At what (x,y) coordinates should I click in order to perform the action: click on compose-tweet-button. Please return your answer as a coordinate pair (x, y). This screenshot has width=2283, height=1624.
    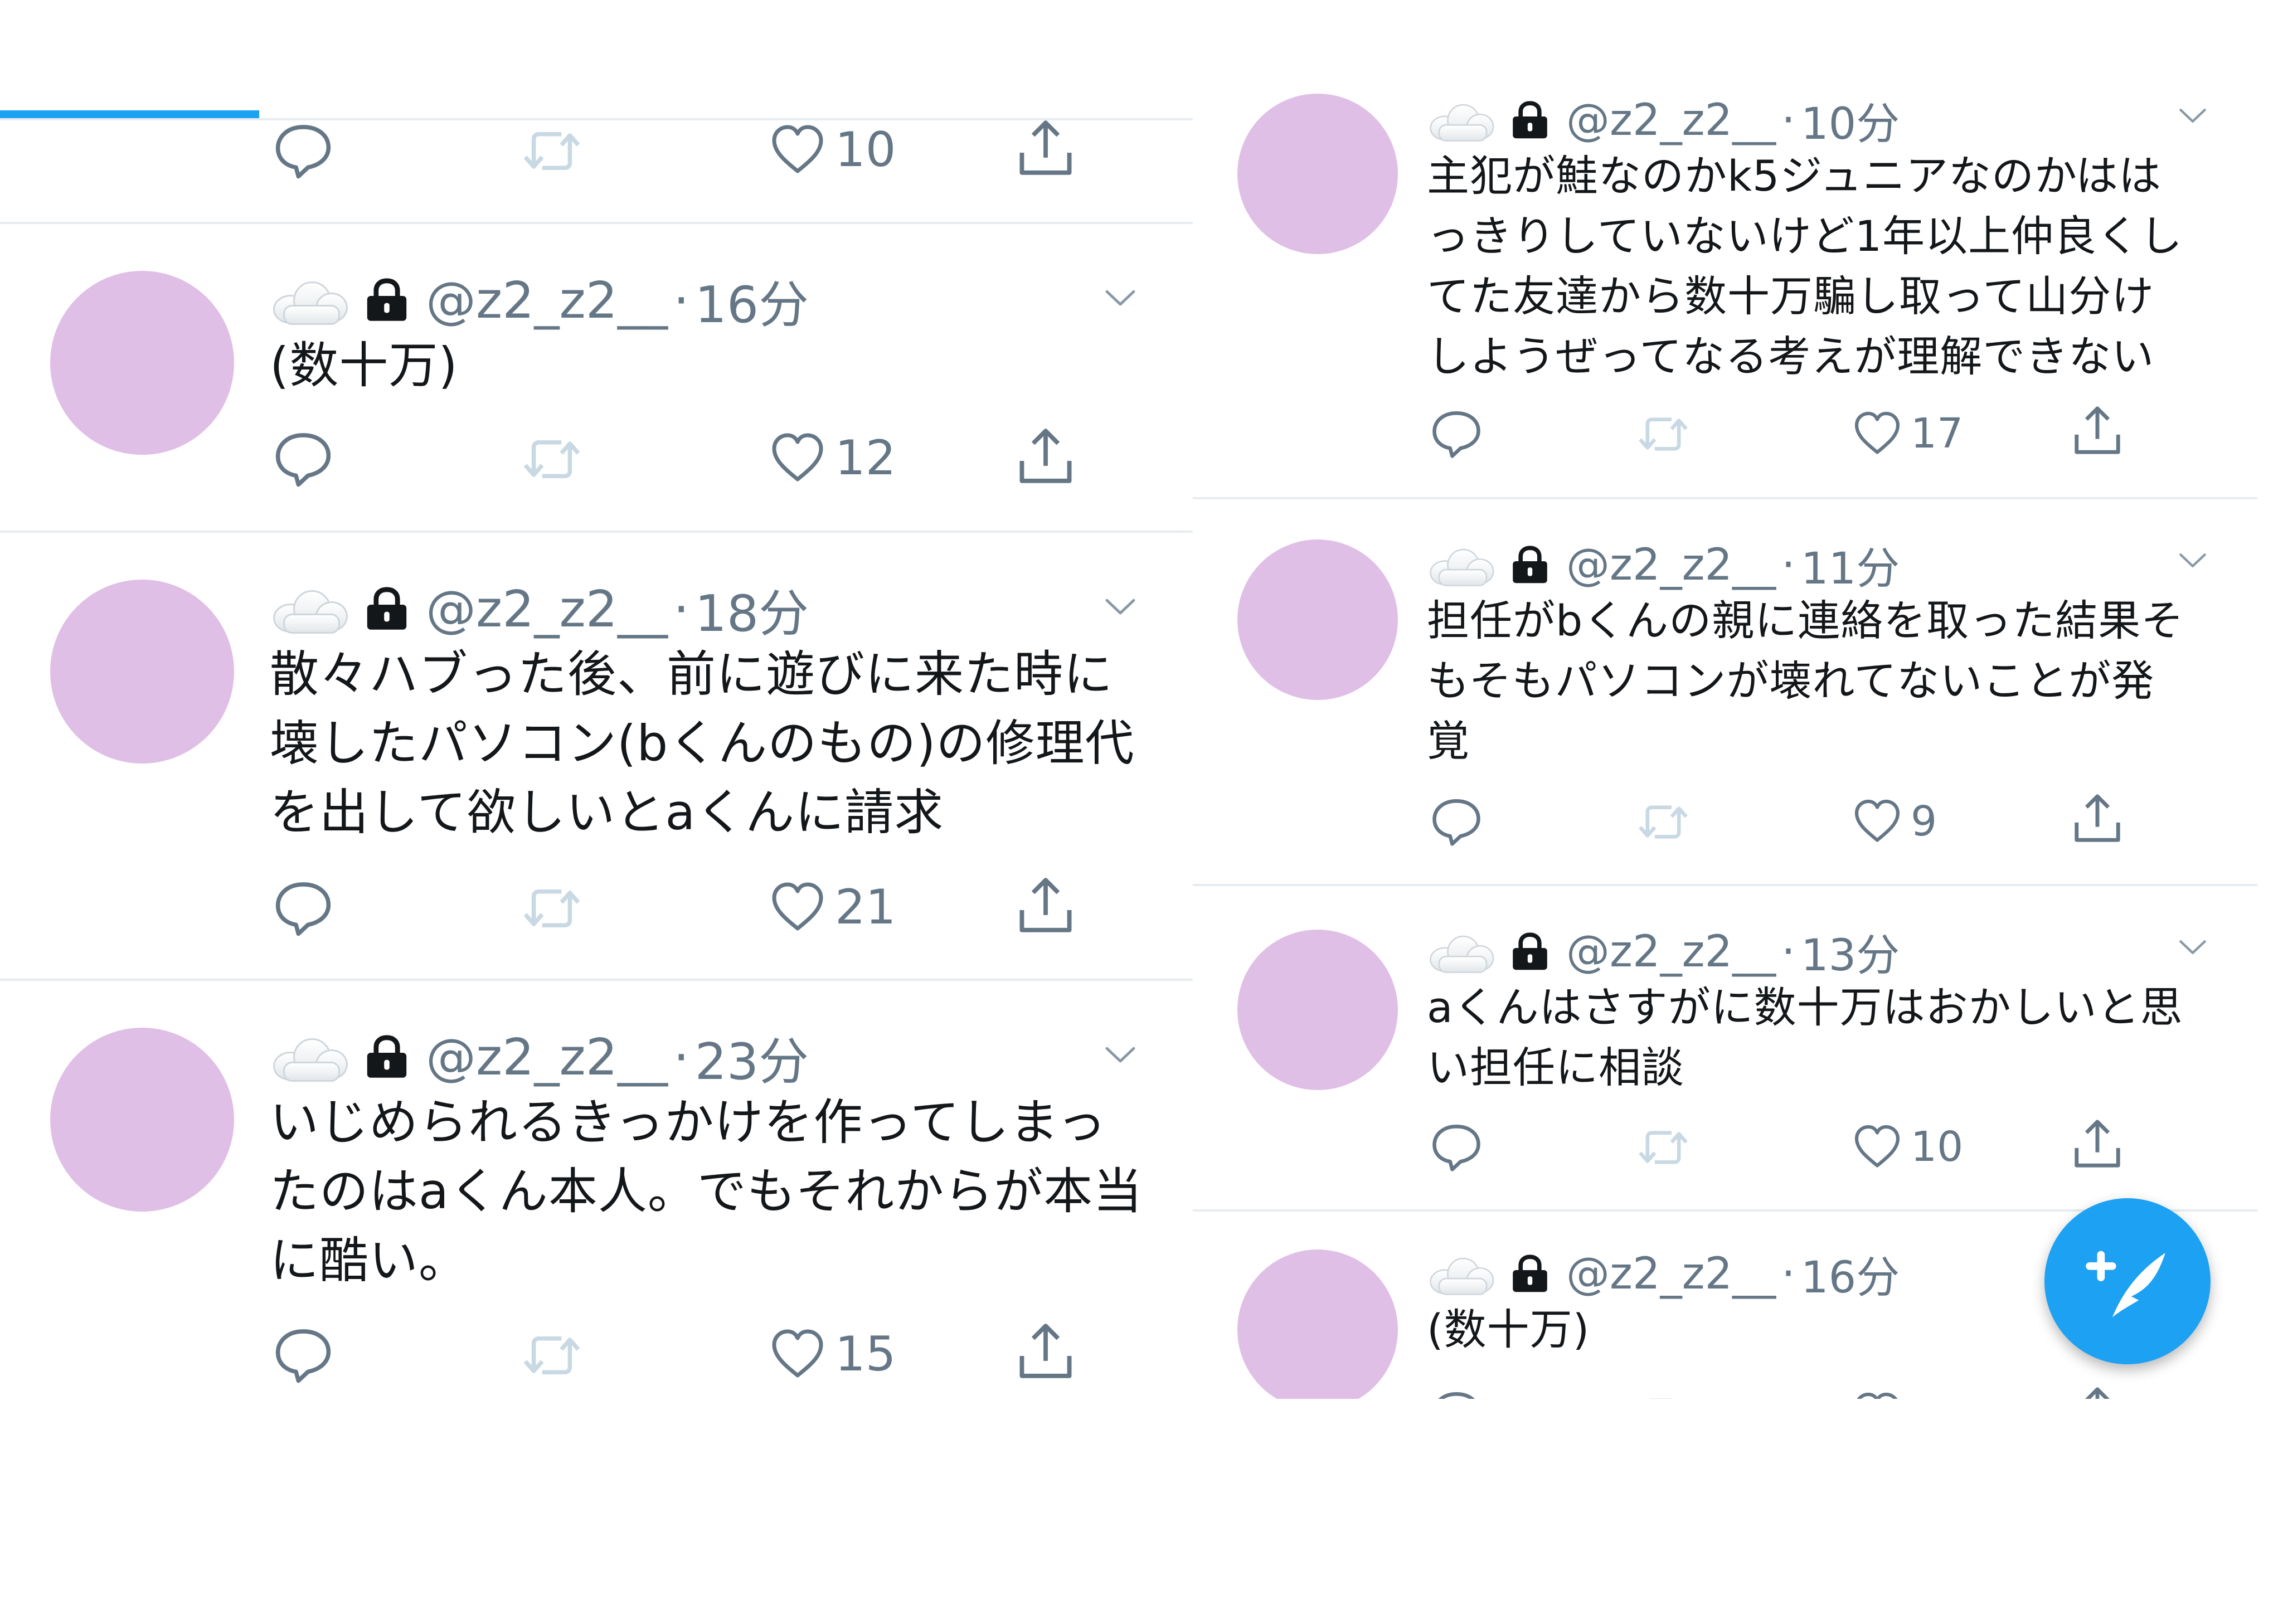
    Looking at the image, I should click on (2127, 1281).